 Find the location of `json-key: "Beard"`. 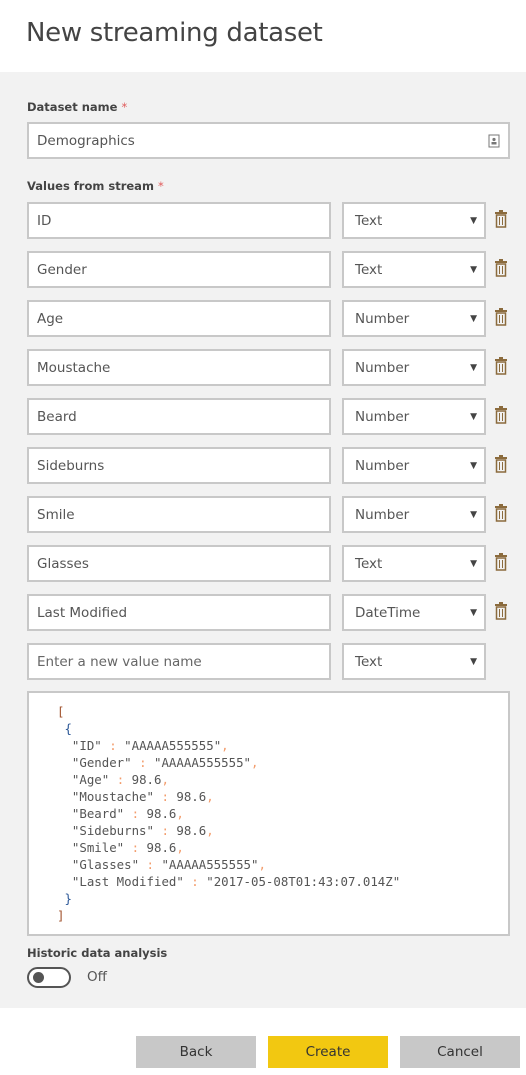

json-key: "Beard" is located at coordinates (98, 813).